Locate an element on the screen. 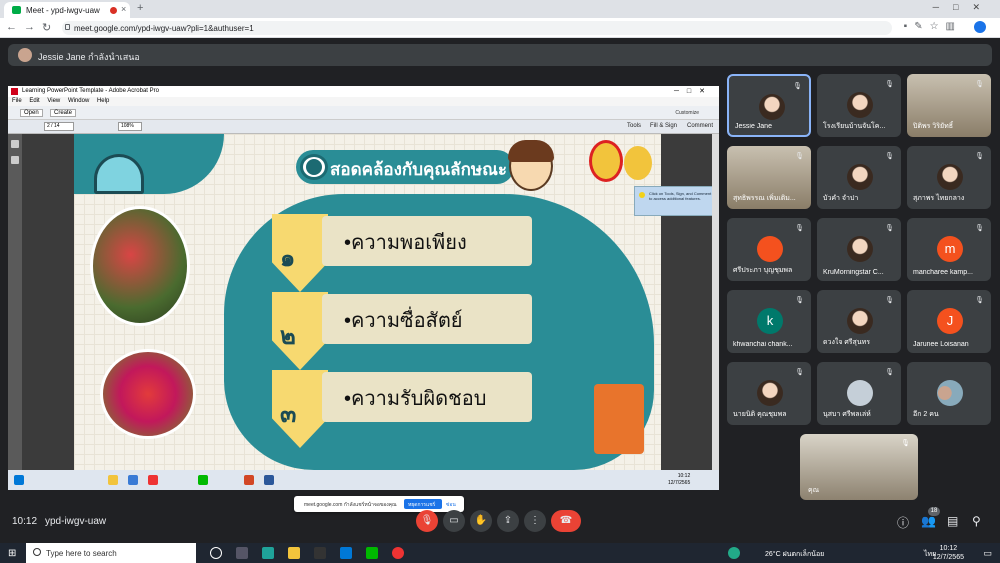 The image size is (1000, 563). participant-tile: 🎙 นายนิติ คุณชุมพล is located at coordinates (769, 393).